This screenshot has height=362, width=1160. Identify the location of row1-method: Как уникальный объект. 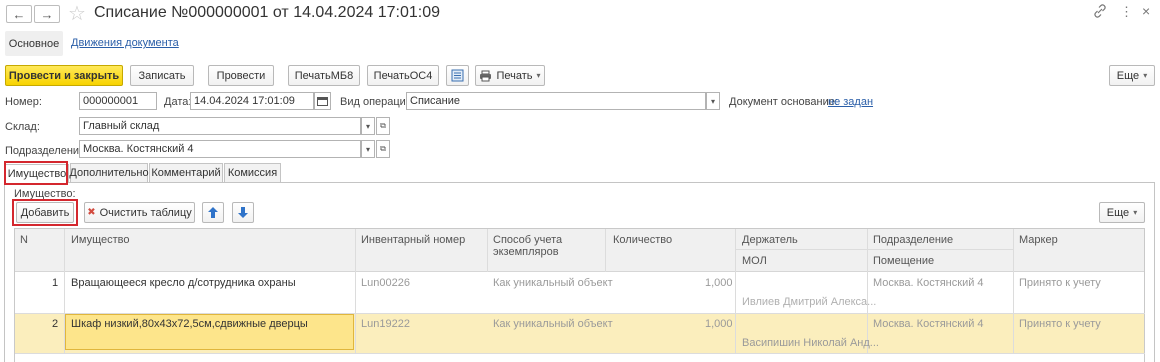
(553, 283).